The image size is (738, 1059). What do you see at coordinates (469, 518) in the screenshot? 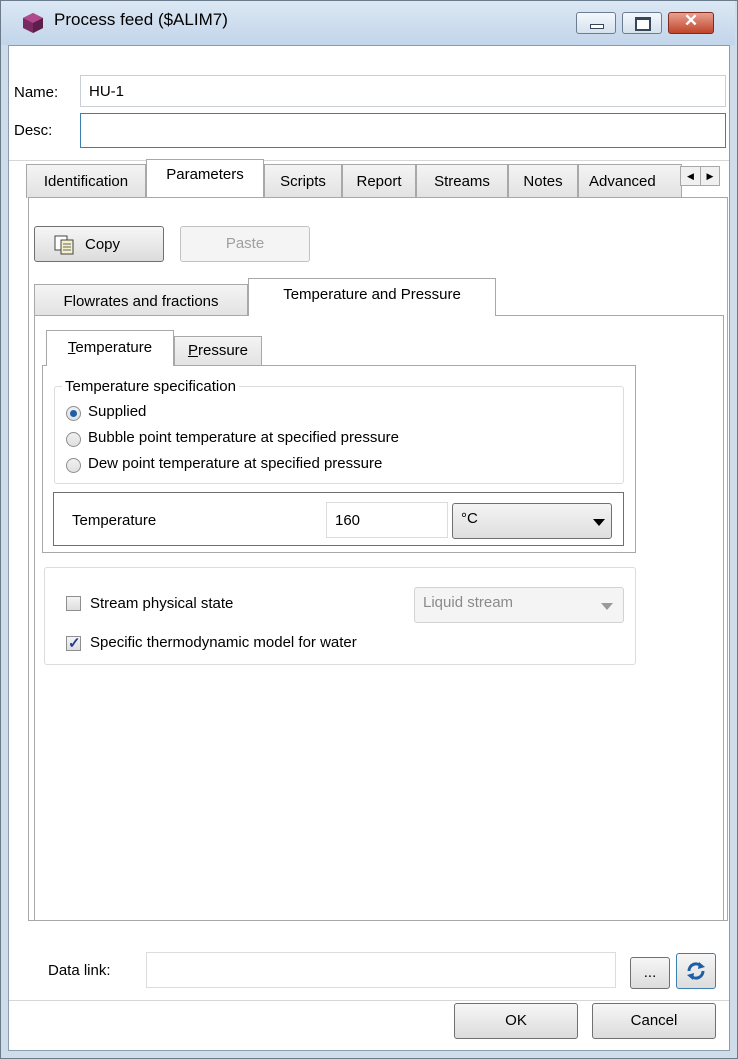
I see `temperature-unit-value: °C` at bounding box center [469, 518].